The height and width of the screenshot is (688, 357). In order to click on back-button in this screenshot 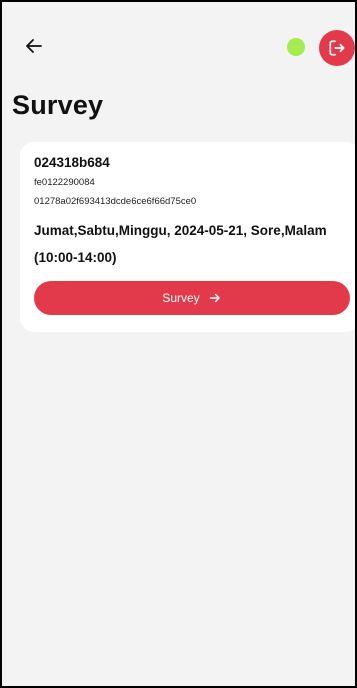, I will do `click(34, 46)`.